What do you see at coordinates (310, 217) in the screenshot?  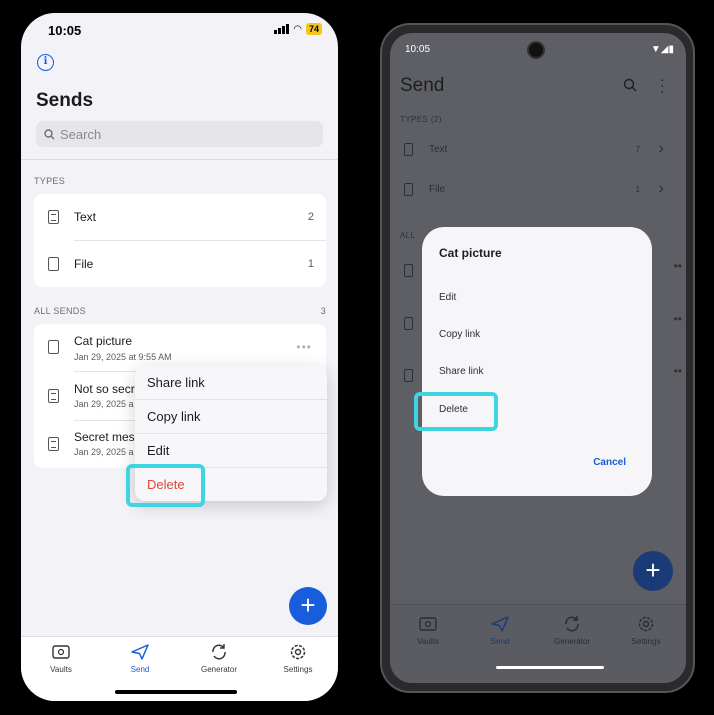 I see `type-count: 2` at bounding box center [310, 217].